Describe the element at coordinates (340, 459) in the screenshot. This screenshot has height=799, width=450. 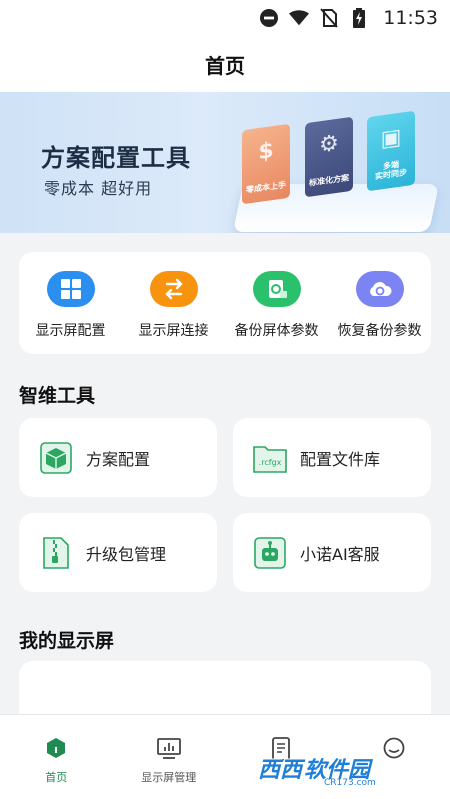
I see `tool-label: 配置文件库` at that location.